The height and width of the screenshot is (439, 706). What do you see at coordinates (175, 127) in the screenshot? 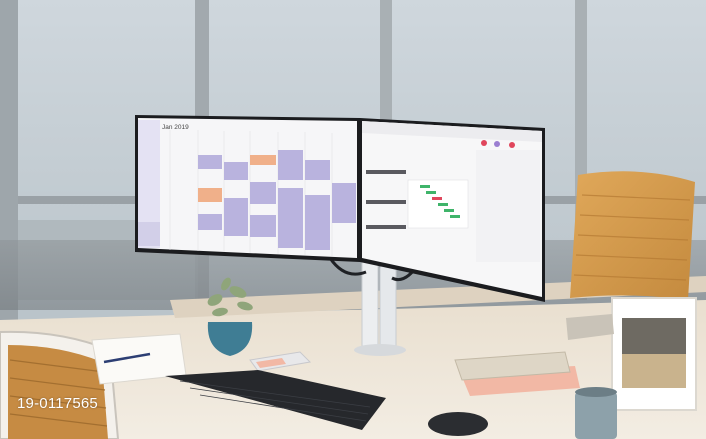
I see `calendar-month-title: Jan 2019` at bounding box center [175, 127].